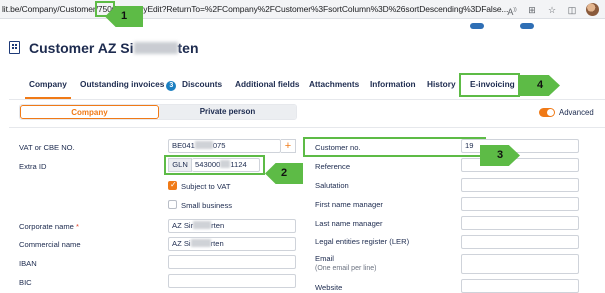 This screenshot has width=605, height=293. Describe the element at coordinates (33, 166) in the screenshot. I see `extra-id-label: Extra ID` at that location.